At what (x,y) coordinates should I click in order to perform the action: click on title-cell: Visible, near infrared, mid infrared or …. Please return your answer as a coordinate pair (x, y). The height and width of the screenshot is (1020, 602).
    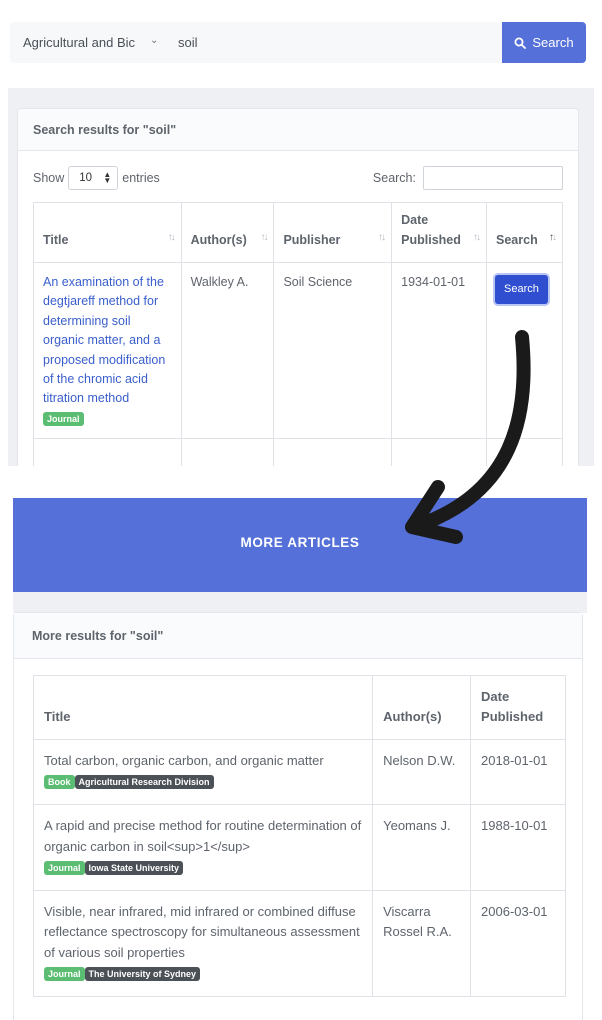
    Looking at the image, I should click on (203, 943).